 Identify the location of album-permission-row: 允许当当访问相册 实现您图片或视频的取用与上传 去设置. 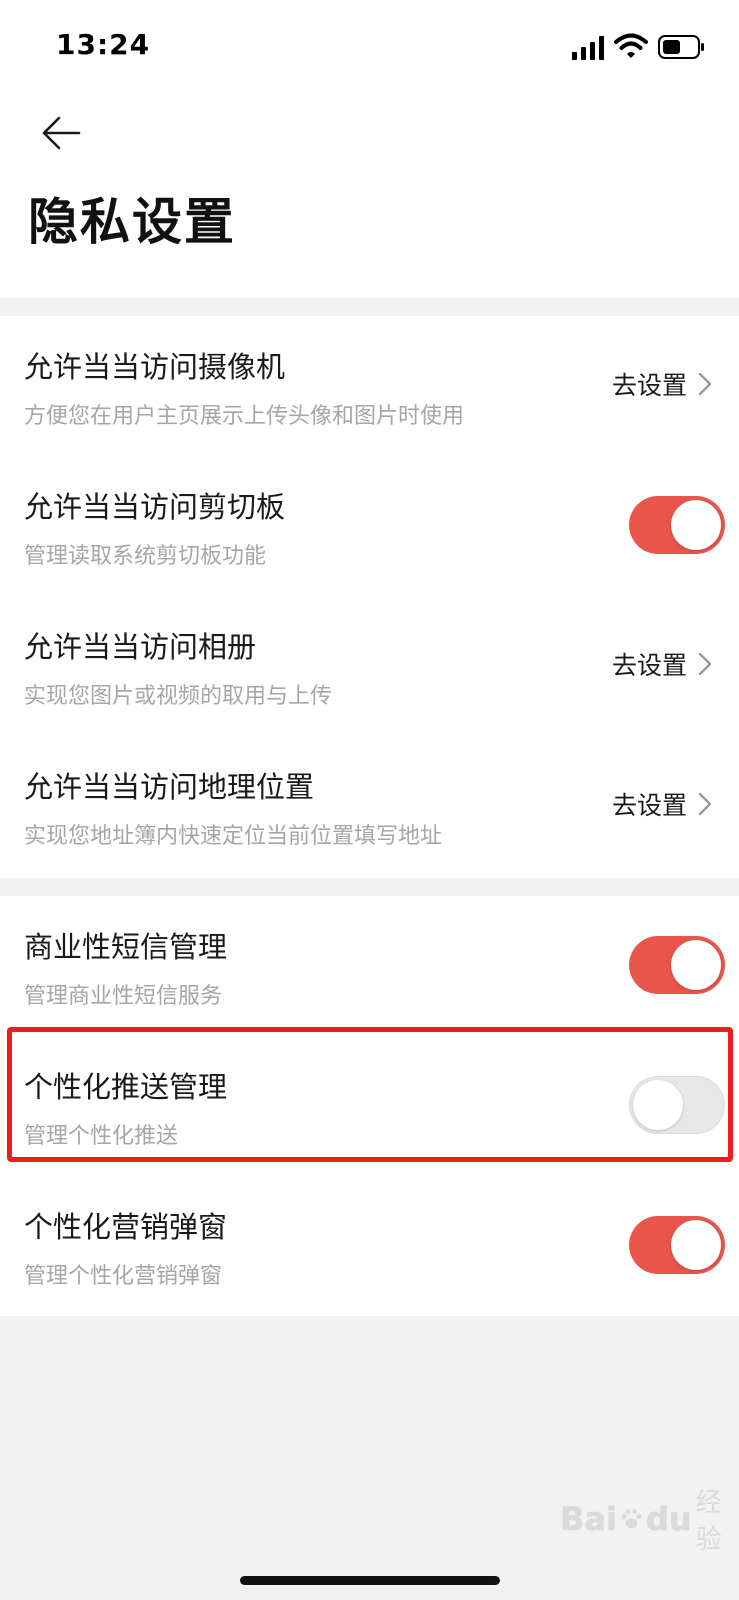
(369, 666).